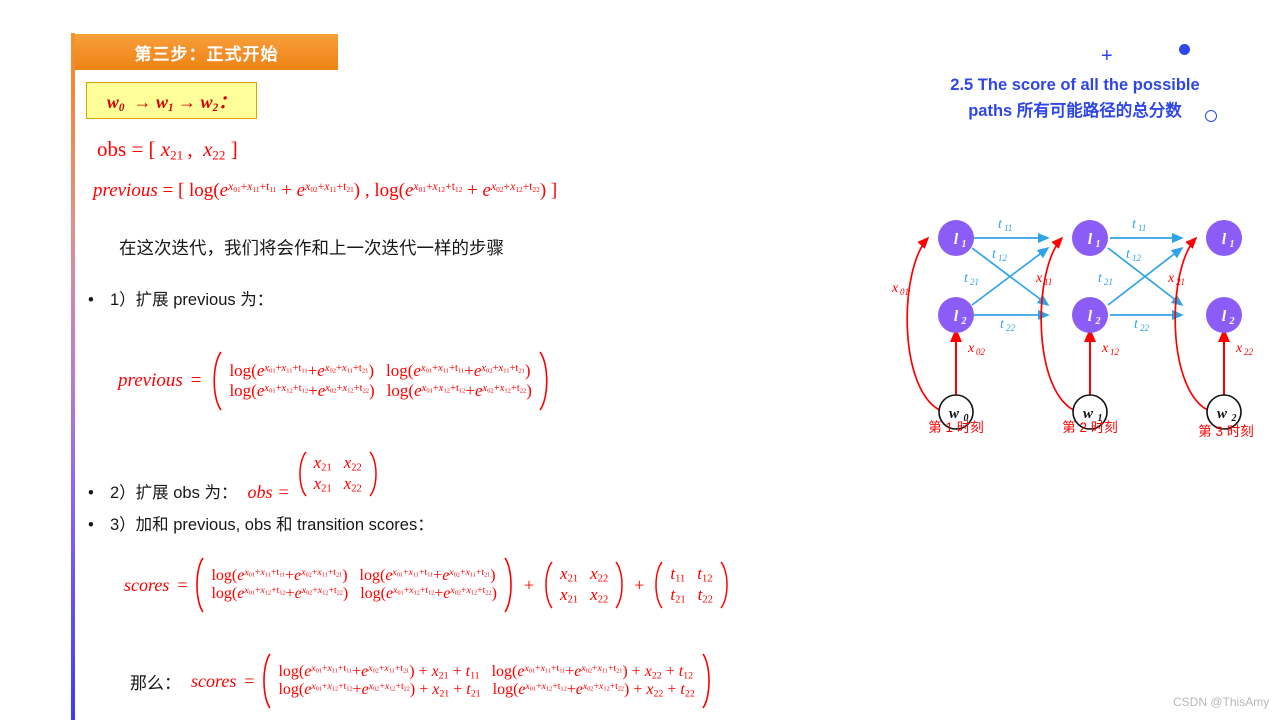 This screenshot has height=720, width=1280. I want to click on scores-label: scores, so click(147, 584).